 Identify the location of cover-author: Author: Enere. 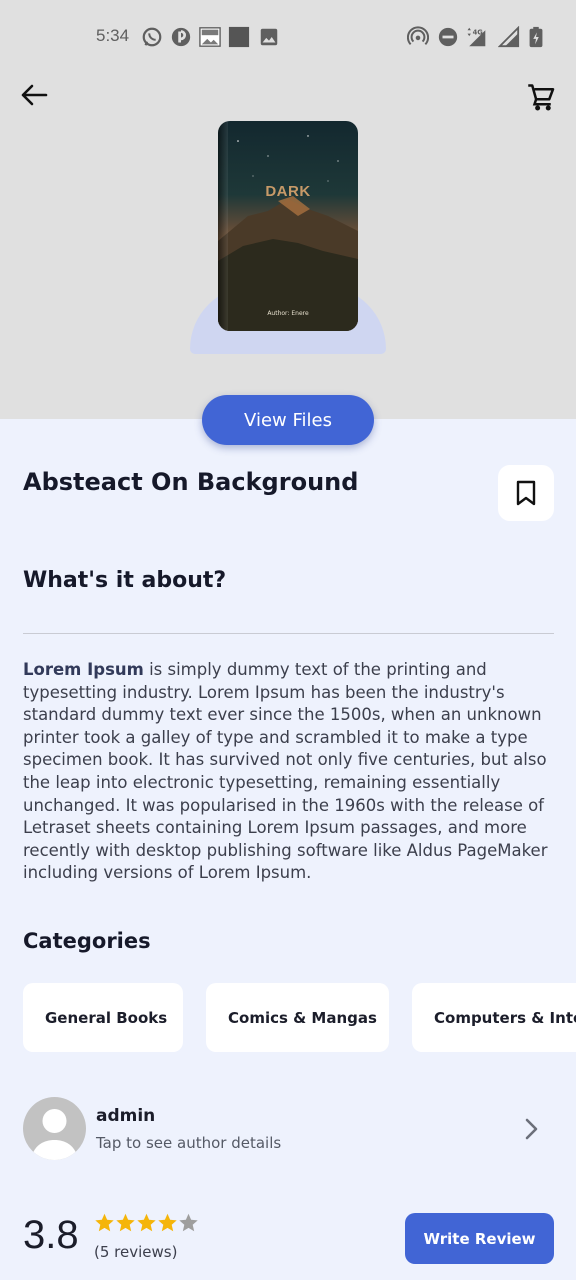
(288, 313).